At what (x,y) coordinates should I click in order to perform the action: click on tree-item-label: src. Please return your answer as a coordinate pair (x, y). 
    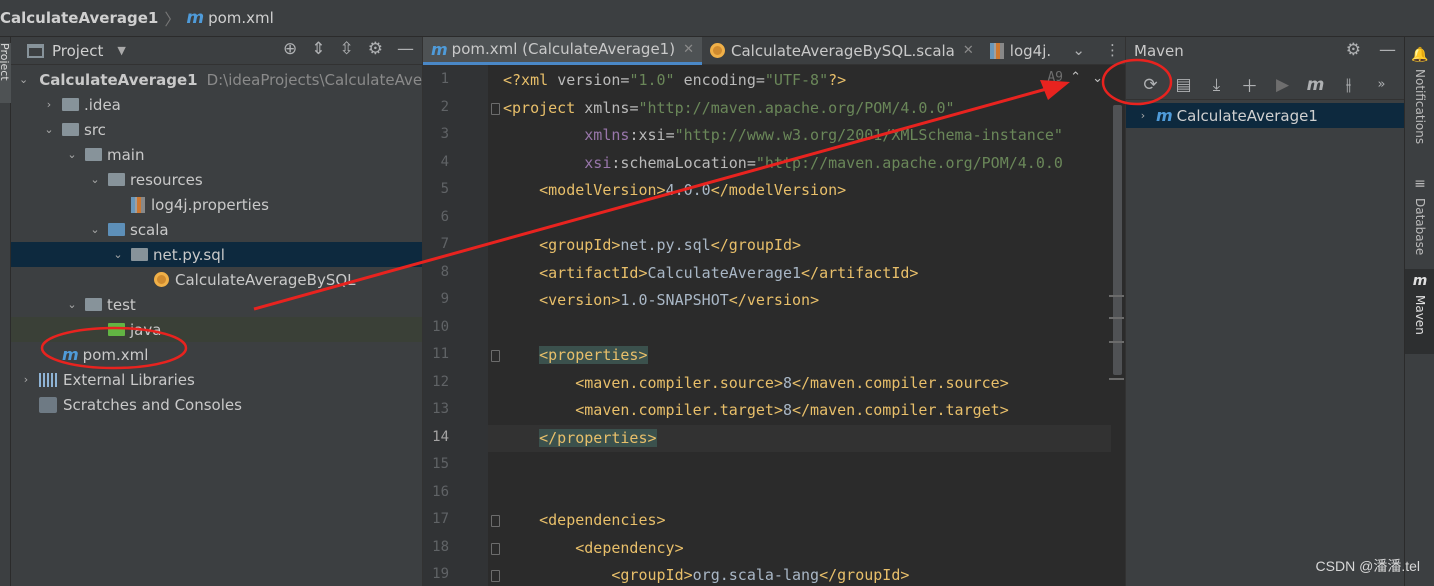
    Looking at the image, I should click on (95, 129).